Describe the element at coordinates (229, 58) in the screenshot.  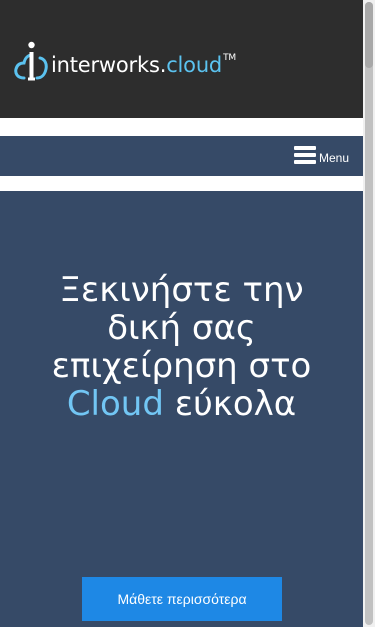
I see `trademark-label: TM` at that location.